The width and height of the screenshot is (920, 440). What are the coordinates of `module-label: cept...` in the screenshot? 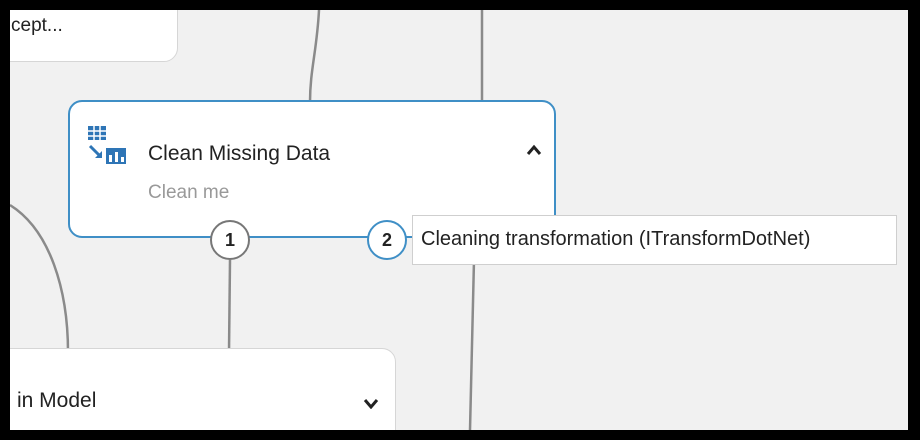 It's located at (37, 25).